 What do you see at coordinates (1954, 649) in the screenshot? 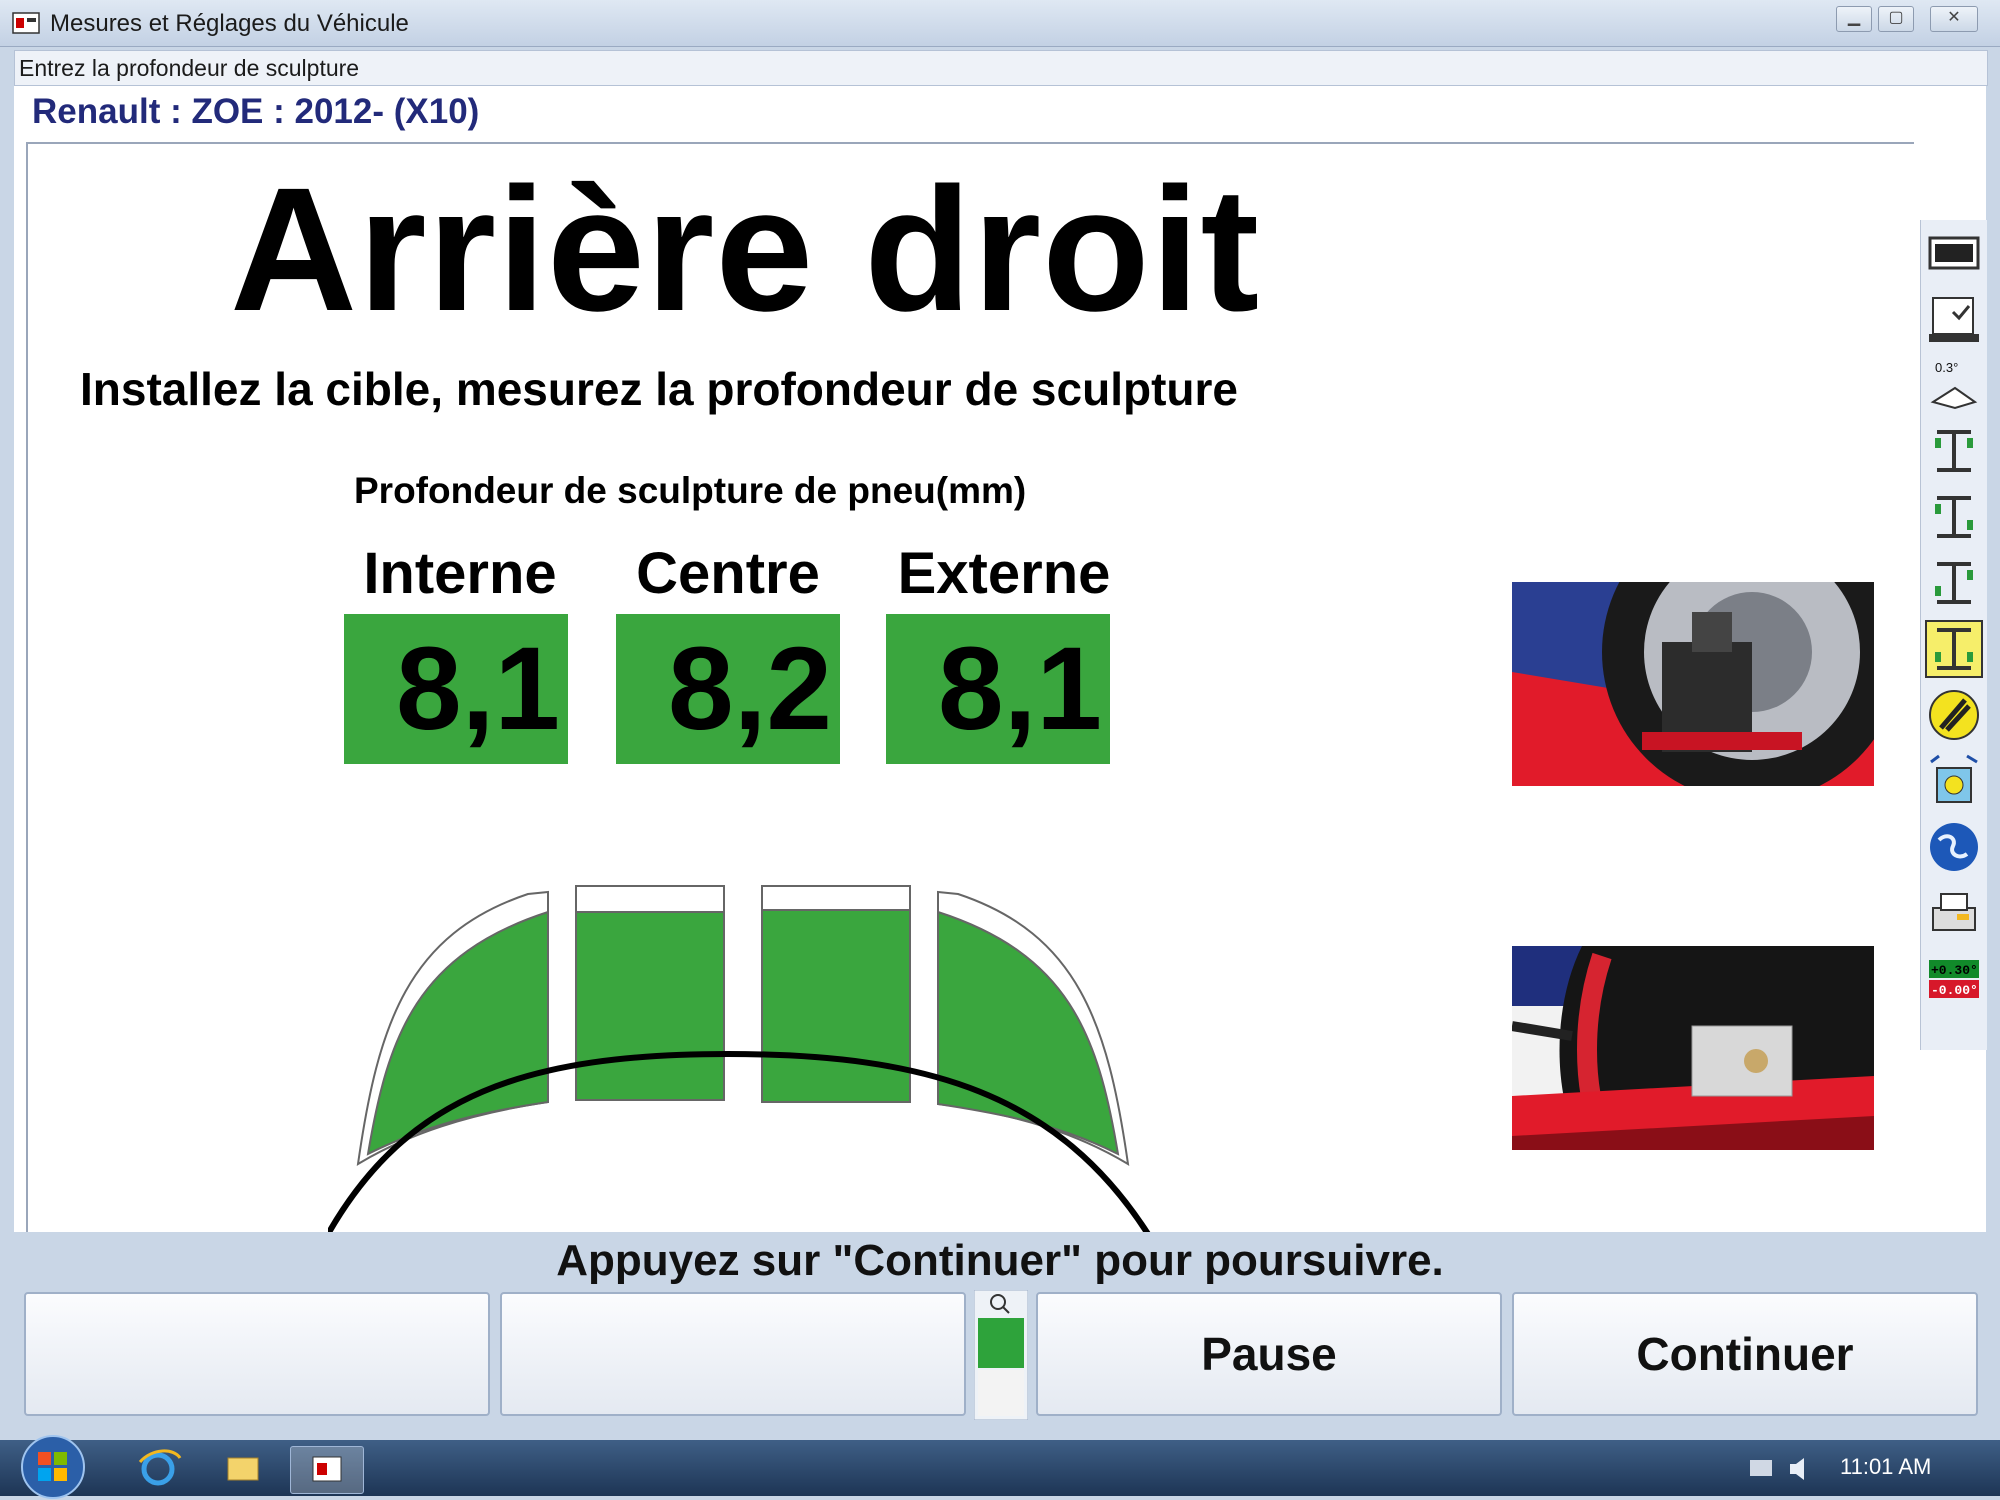
I see `axle-icon-active` at bounding box center [1954, 649].